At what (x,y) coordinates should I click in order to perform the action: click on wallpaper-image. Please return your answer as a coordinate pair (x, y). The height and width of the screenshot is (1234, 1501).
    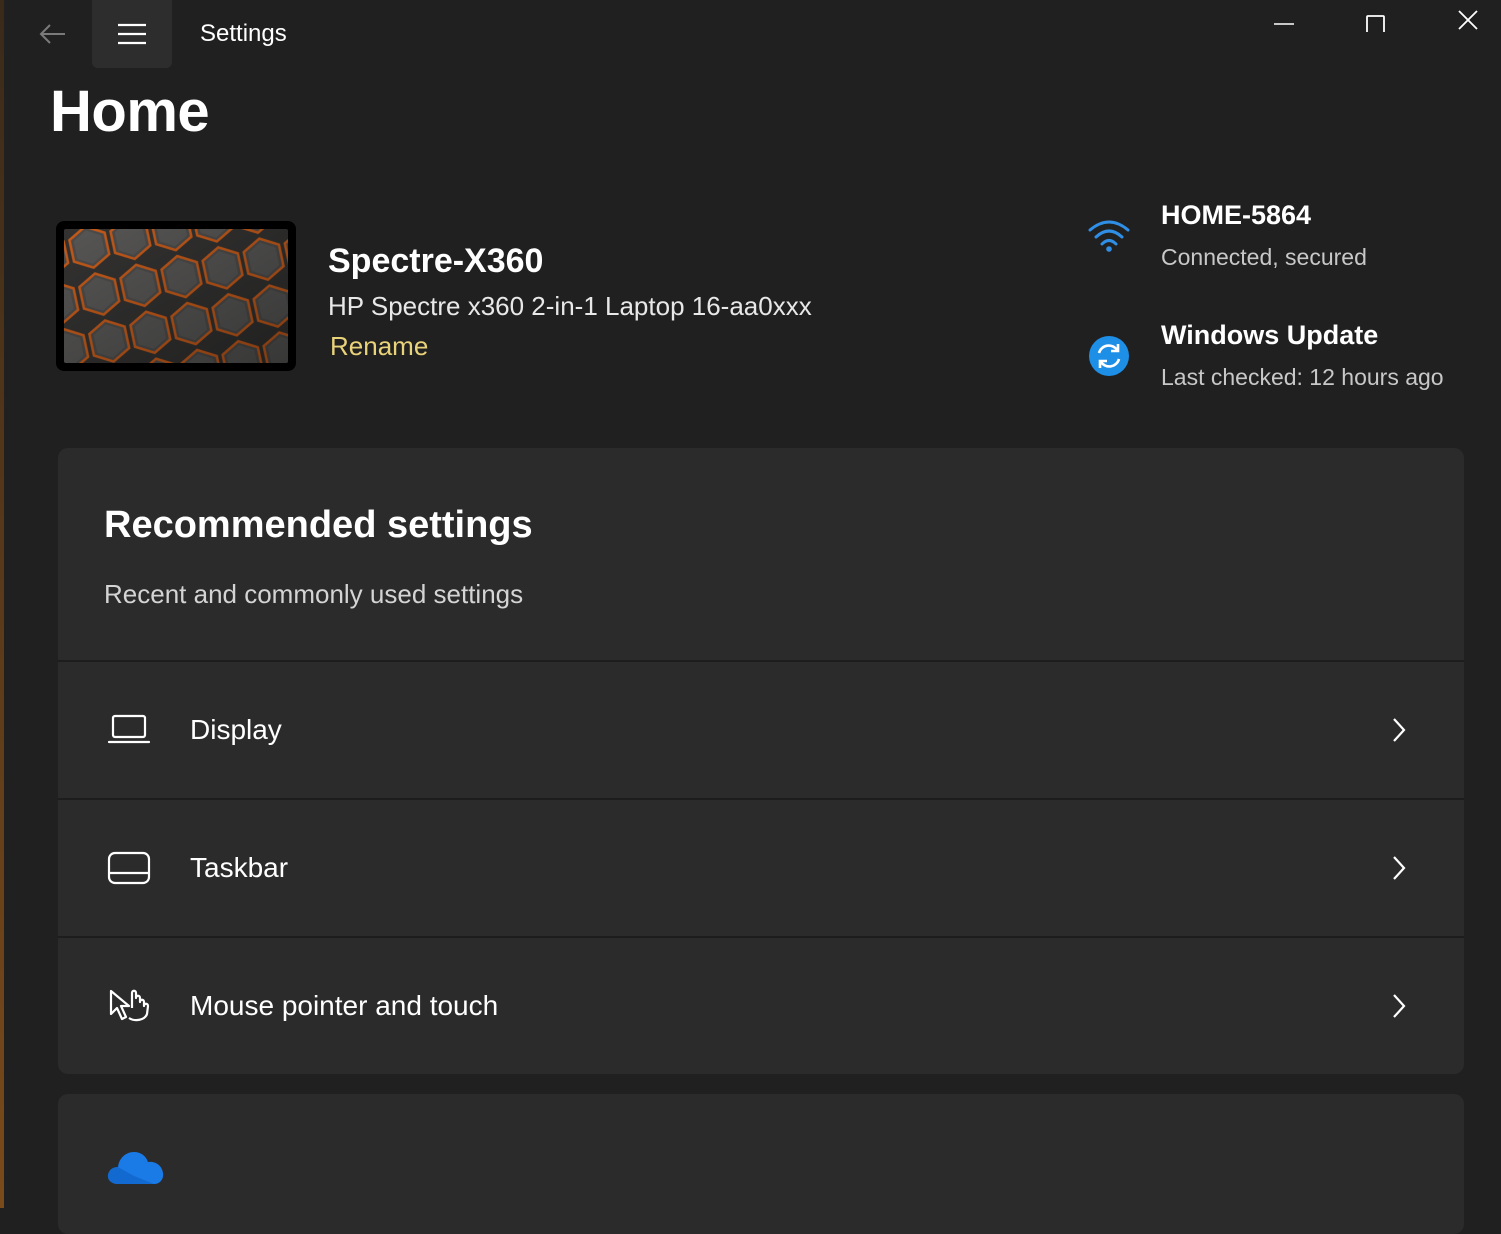
    Looking at the image, I should click on (176, 296).